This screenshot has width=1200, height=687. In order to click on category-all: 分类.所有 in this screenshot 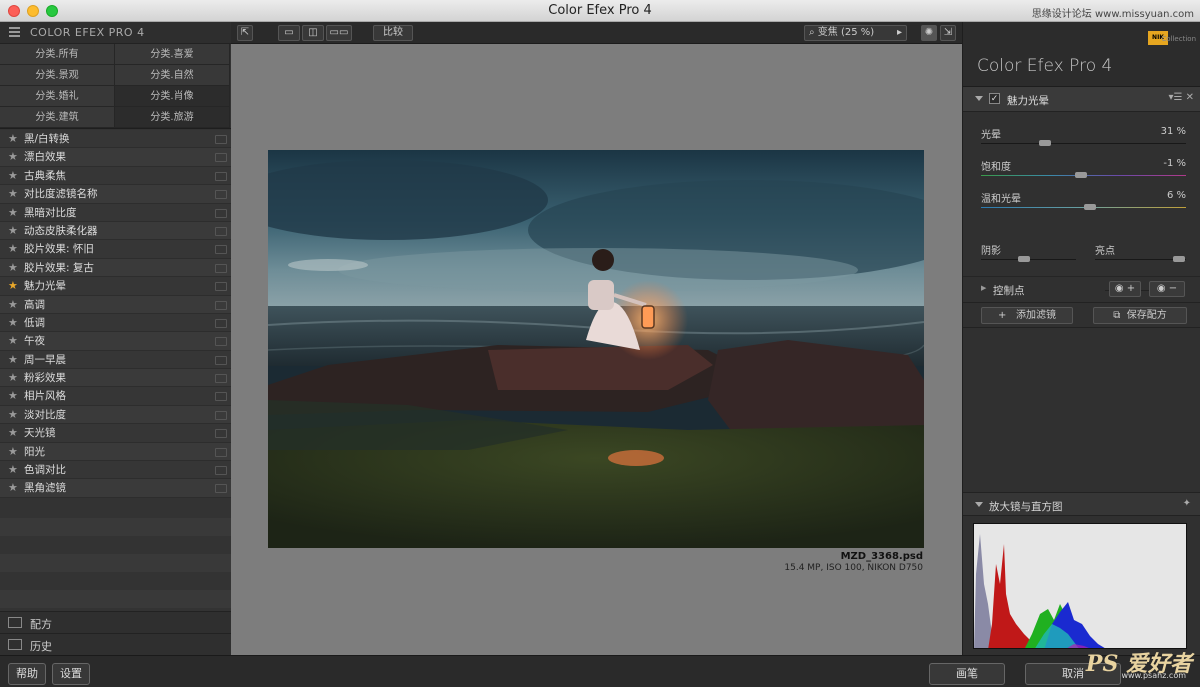, I will do `click(57, 54)`.